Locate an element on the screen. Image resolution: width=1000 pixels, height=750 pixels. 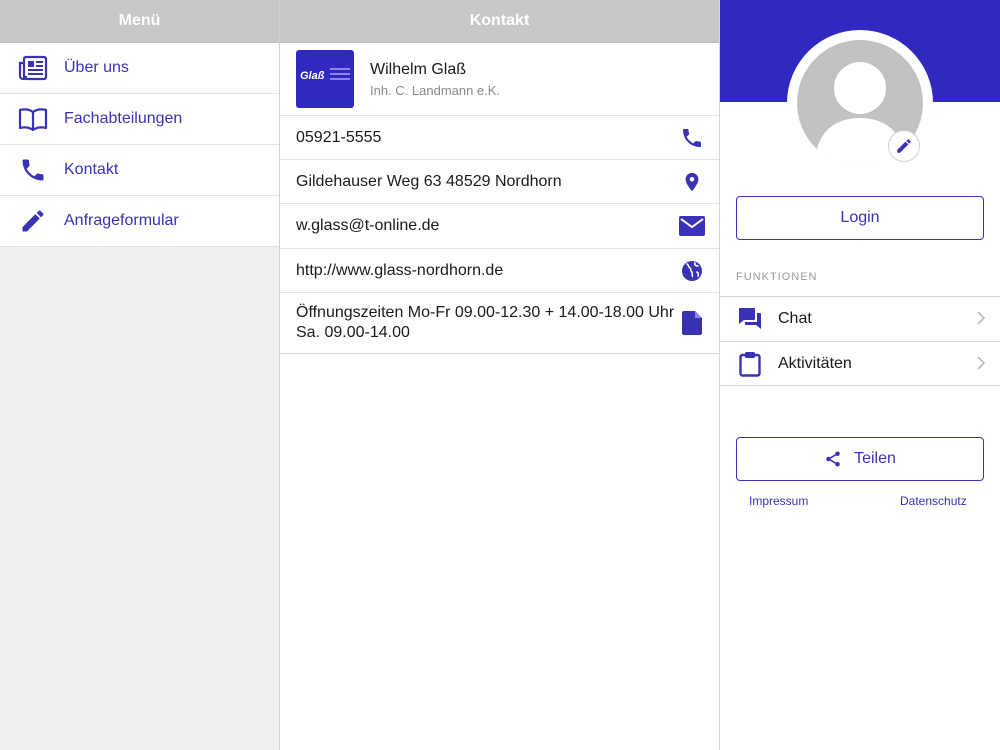
menu-item-label: Fachabteilungen is located at coordinates (123, 118).